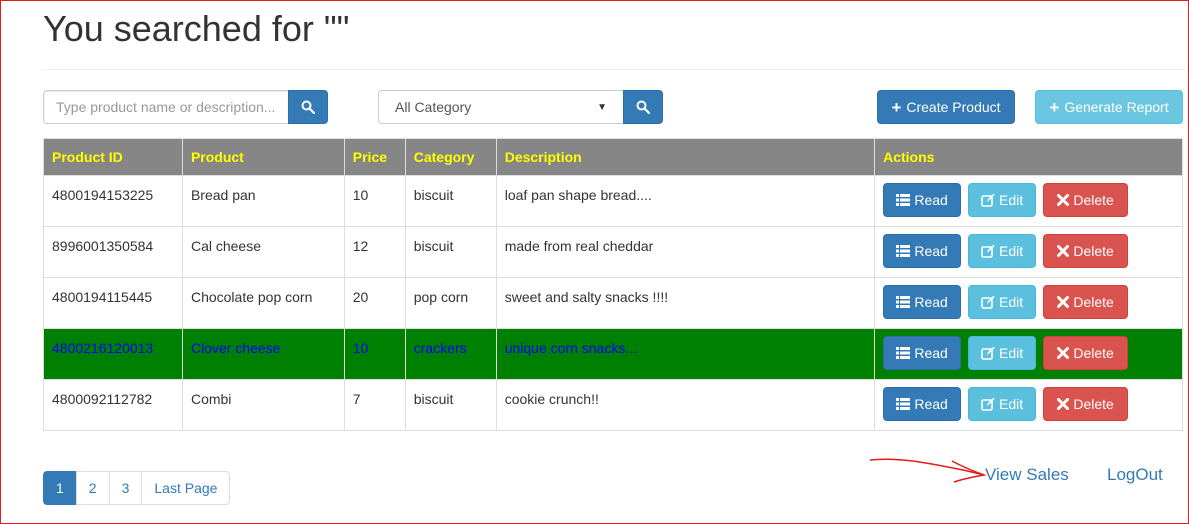 The height and width of the screenshot is (524, 1189). What do you see at coordinates (1116, 107) in the screenshot?
I see `generate-report-label: Generate Report` at bounding box center [1116, 107].